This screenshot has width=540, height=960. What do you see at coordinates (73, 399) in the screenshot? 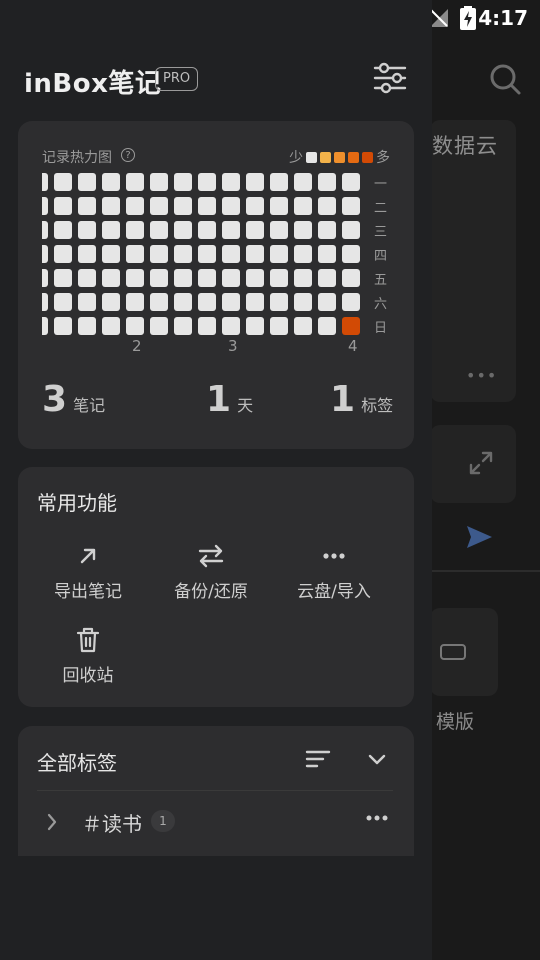
I see `stat-notes: 3 笔记` at bounding box center [73, 399].